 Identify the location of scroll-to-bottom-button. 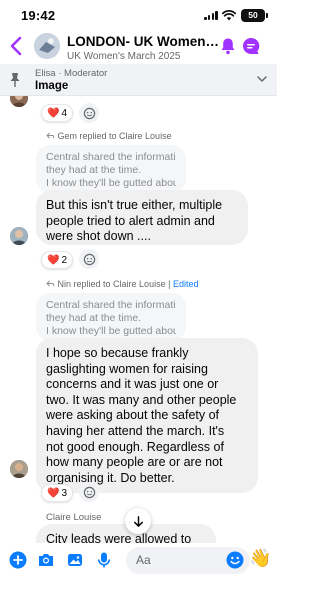
(138, 521).